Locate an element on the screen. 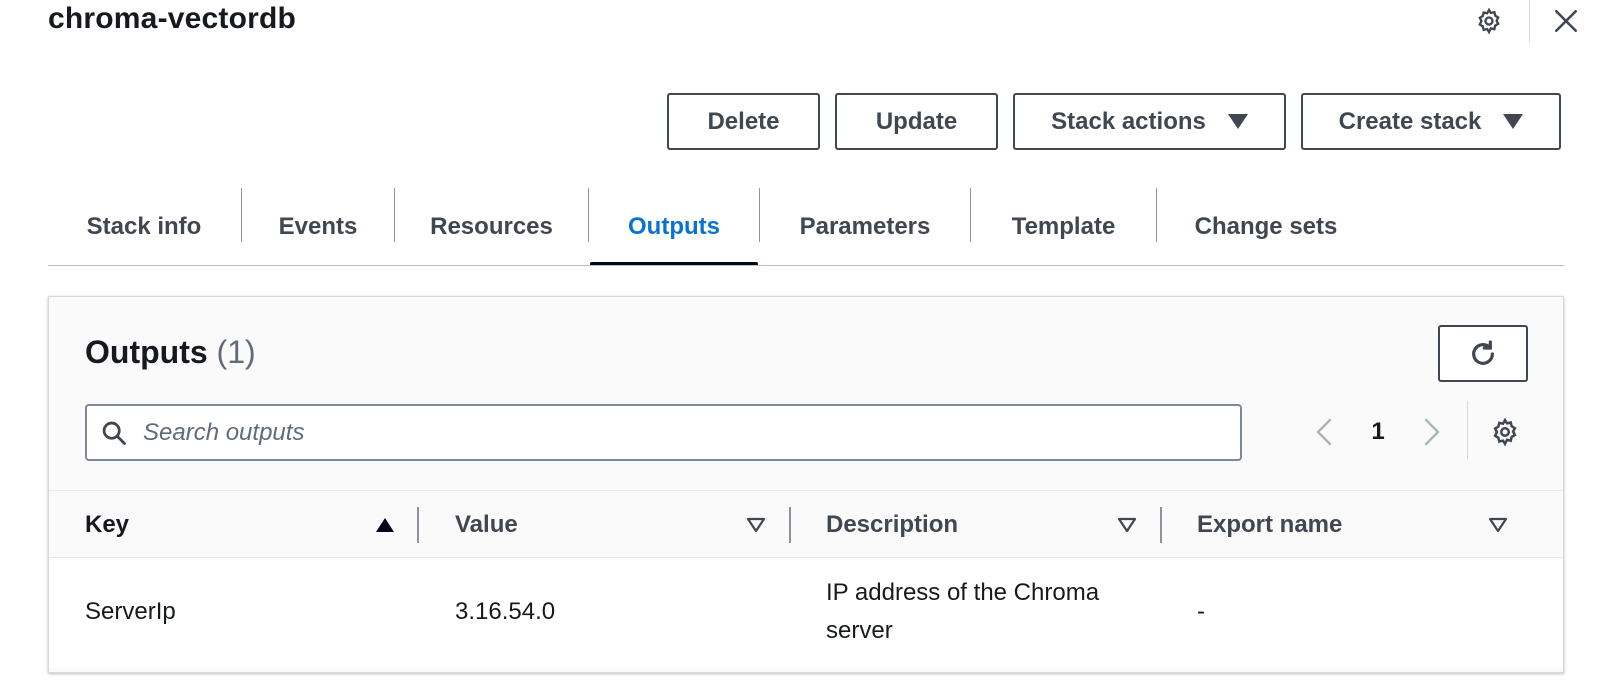 The height and width of the screenshot is (692, 1600). column-header-export-name: Export name is located at coordinates (1269, 525).